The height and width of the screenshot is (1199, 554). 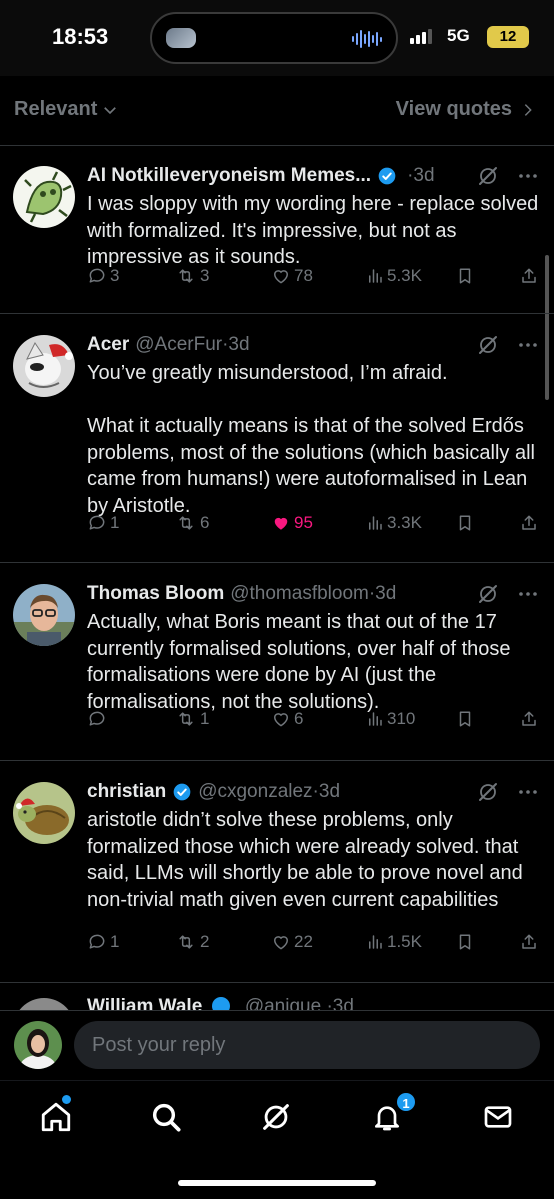 What do you see at coordinates (303, 941) in the screenshot?
I see `like-count: 22` at bounding box center [303, 941].